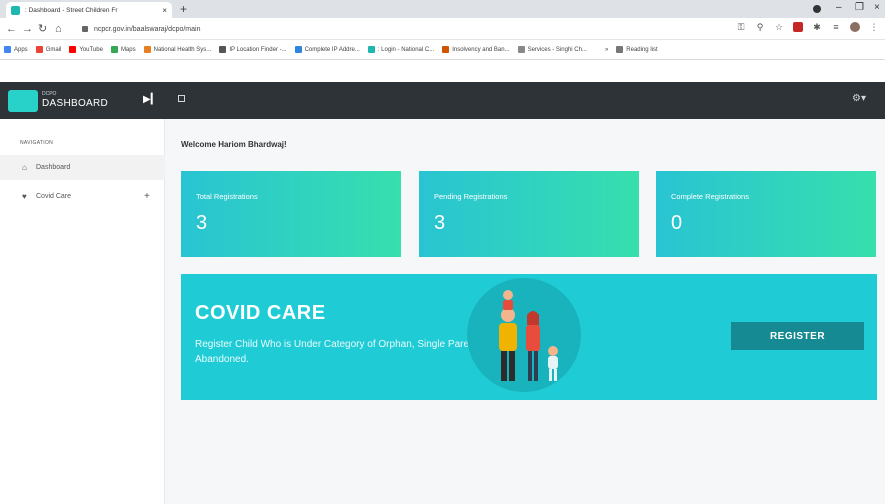 This screenshot has width=885, height=504. Describe the element at coordinates (677, 223) in the screenshot. I see `stat-value: 0` at that location.